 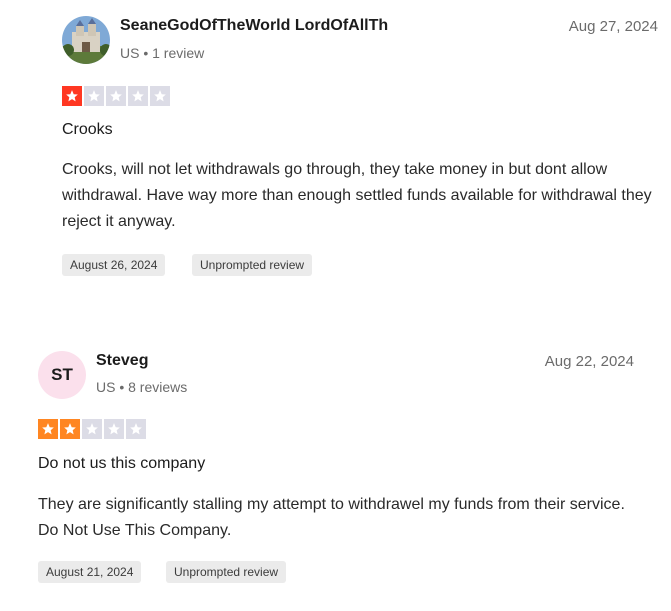 I want to click on review-title: Crooks, so click(x=87, y=130).